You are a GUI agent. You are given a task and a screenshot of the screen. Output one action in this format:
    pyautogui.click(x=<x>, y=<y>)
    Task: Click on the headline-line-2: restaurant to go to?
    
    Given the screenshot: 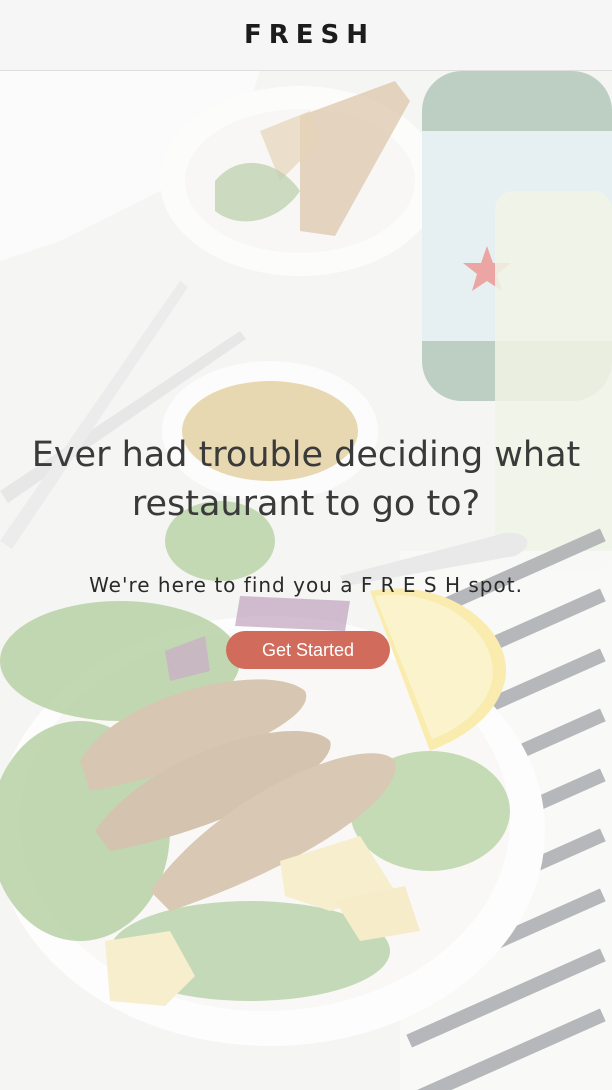 What is the action you would take?
    pyautogui.click(x=306, y=504)
    